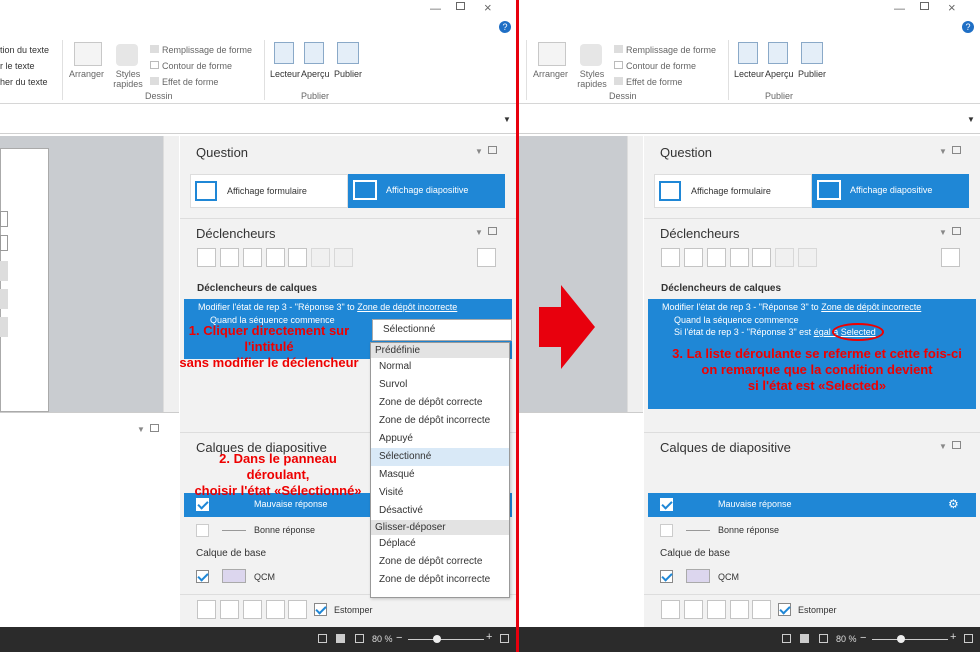 Image resolution: width=980 pixels, height=652 pixels. What do you see at coordinates (437, 639) in the screenshot?
I see `zoom-slider-thumb` at bounding box center [437, 639].